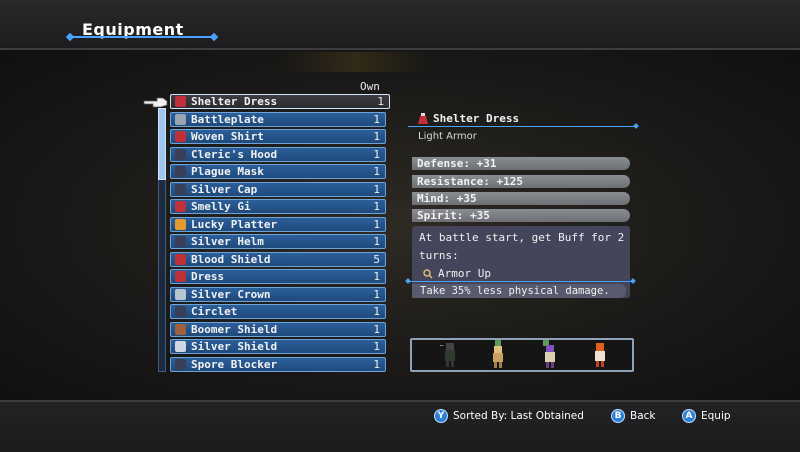 The width and height of the screenshot is (800, 452). What do you see at coordinates (618, 416) in the screenshot?
I see `b-button-icon: B` at bounding box center [618, 416].